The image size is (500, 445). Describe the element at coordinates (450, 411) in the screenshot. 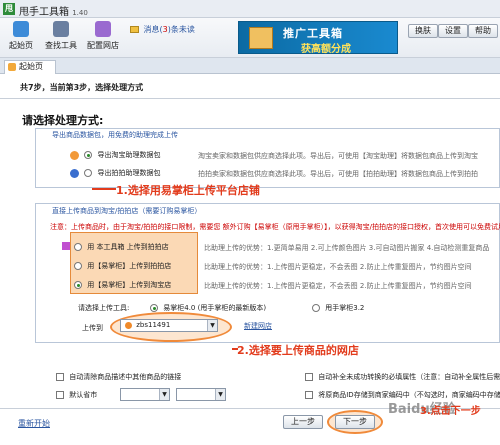

I see `callout-step3: 3.点击下一步` at that location.